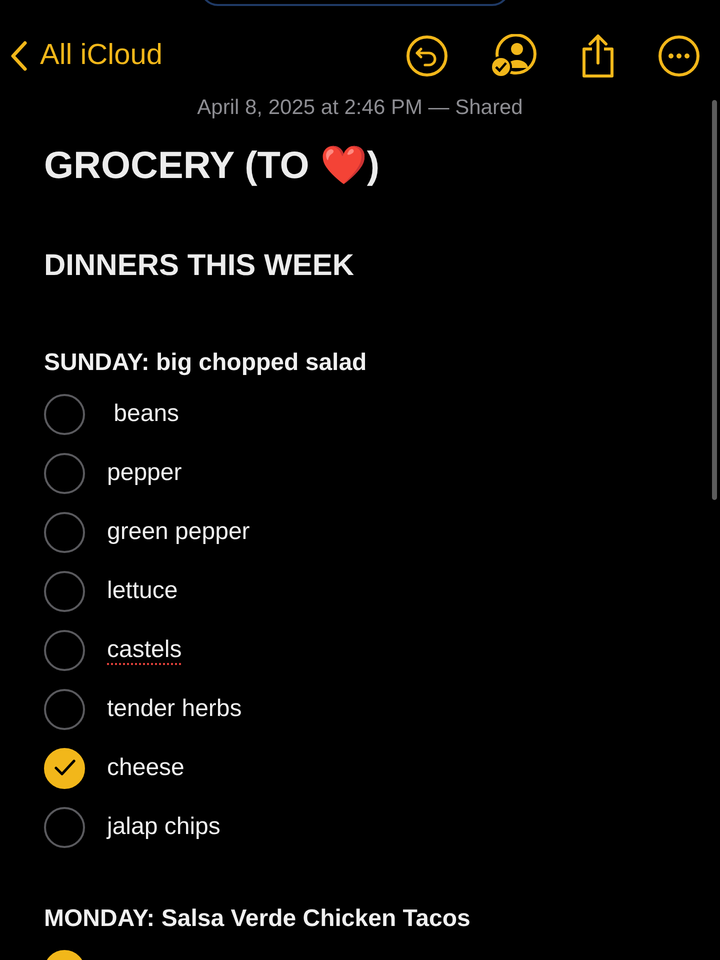  What do you see at coordinates (178, 532) in the screenshot?
I see `item-label: green pepper` at bounding box center [178, 532].